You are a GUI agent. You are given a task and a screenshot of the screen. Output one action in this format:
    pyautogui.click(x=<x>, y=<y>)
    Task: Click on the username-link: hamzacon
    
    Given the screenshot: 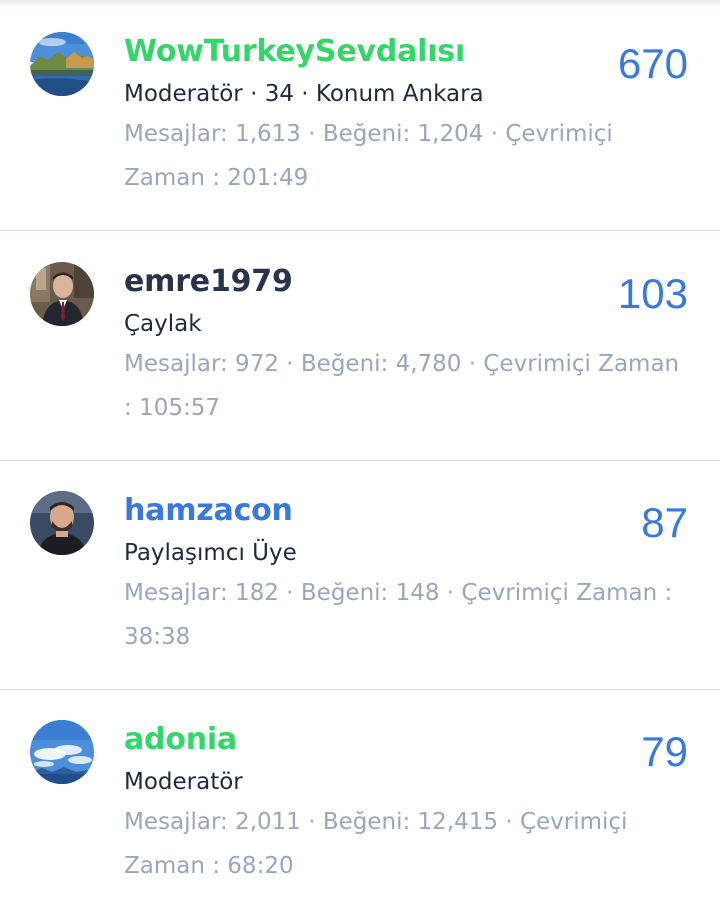 What is the action you would take?
    pyautogui.click(x=208, y=511)
    